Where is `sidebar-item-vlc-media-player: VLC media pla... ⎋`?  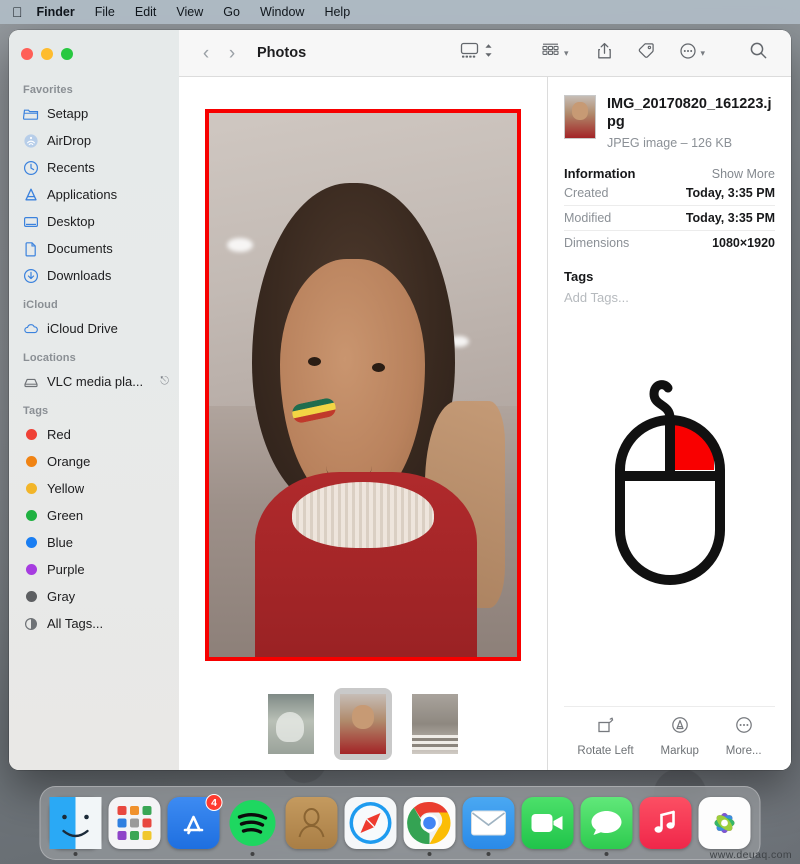 sidebar-item-vlc-media-player: VLC media pla... ⎋ is located at coordinates (94, 381).